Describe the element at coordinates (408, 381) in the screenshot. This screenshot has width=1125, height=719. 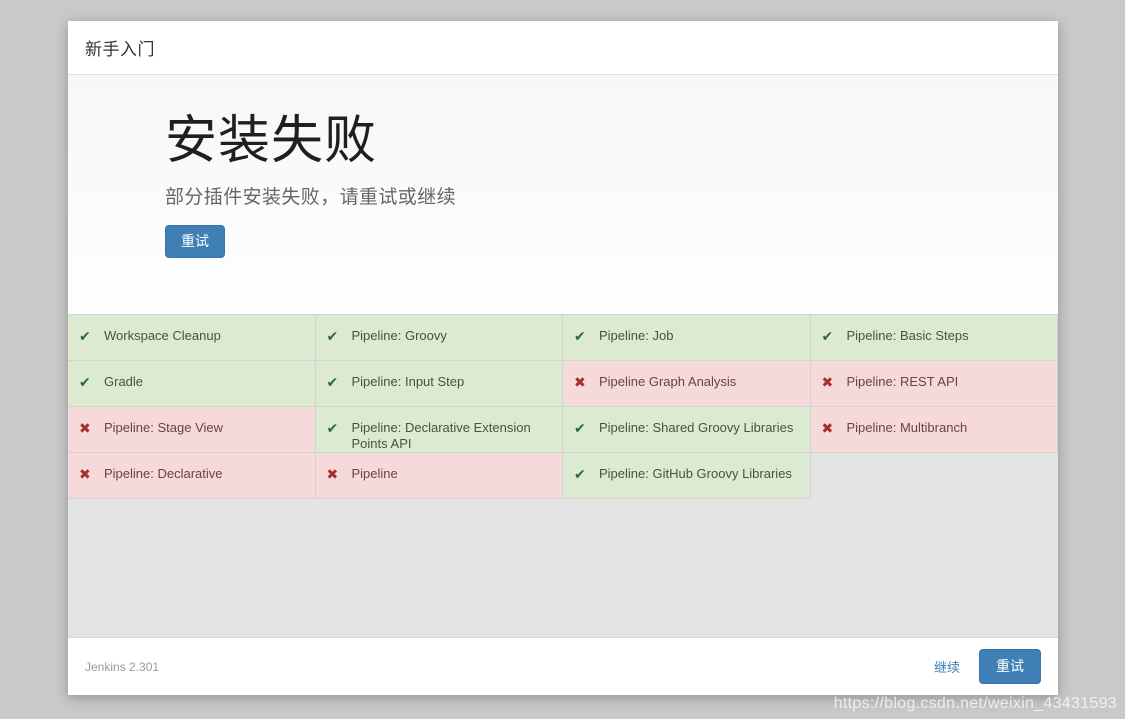
I see `plugin-name-label: Pipeline: Input Step` at that location.